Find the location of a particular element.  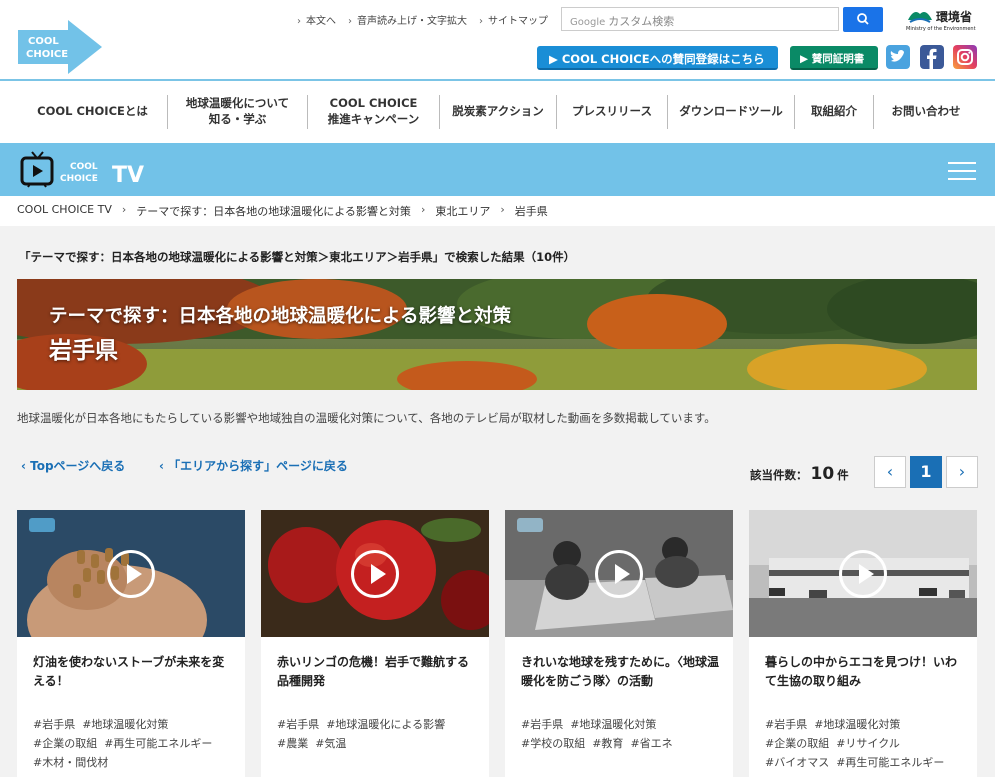

hero-banner: テーマで探す：日本各地の地球温暖化による影響と対策 岩手県 is located at coordinates (497, 334).